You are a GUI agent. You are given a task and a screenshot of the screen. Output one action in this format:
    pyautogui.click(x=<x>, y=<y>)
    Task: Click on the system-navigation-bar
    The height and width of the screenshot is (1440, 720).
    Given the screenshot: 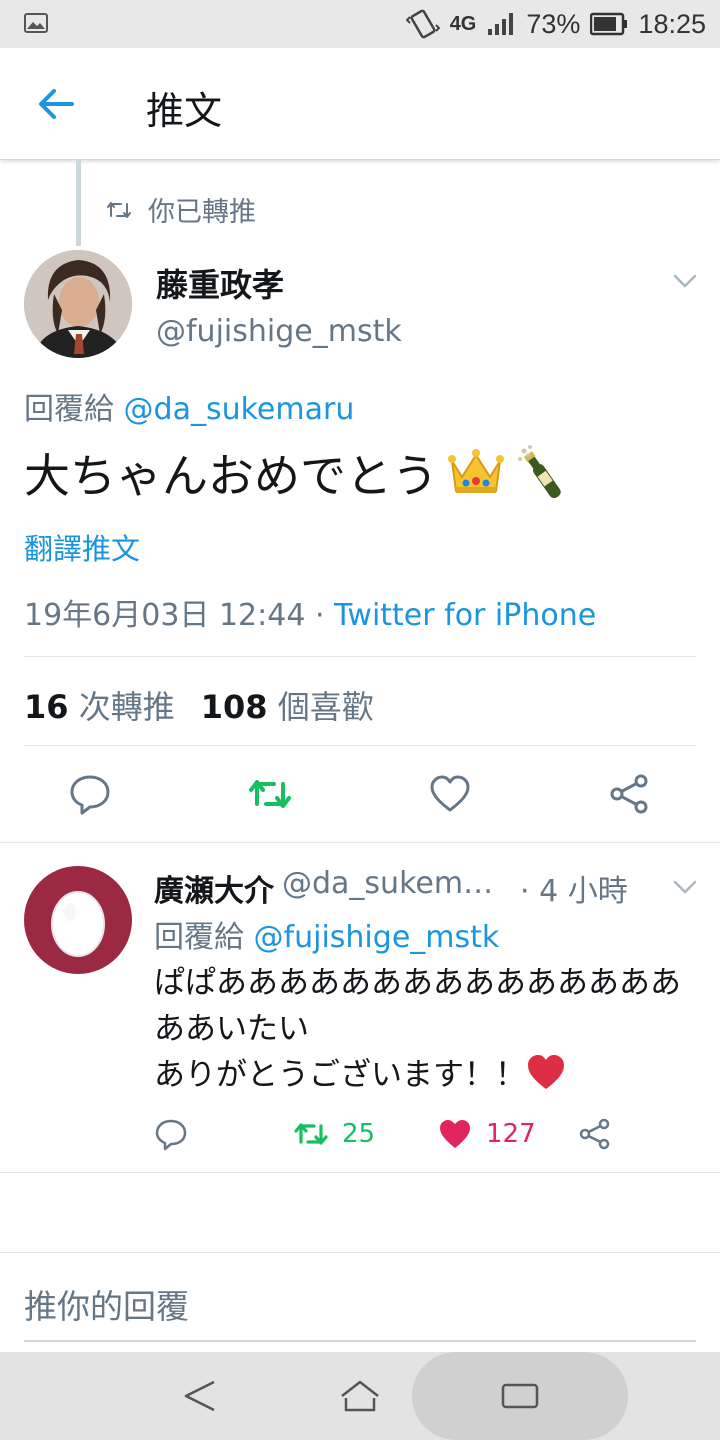 What is the action you would take?
    pyautogui.click(x=360, y=1396)
    